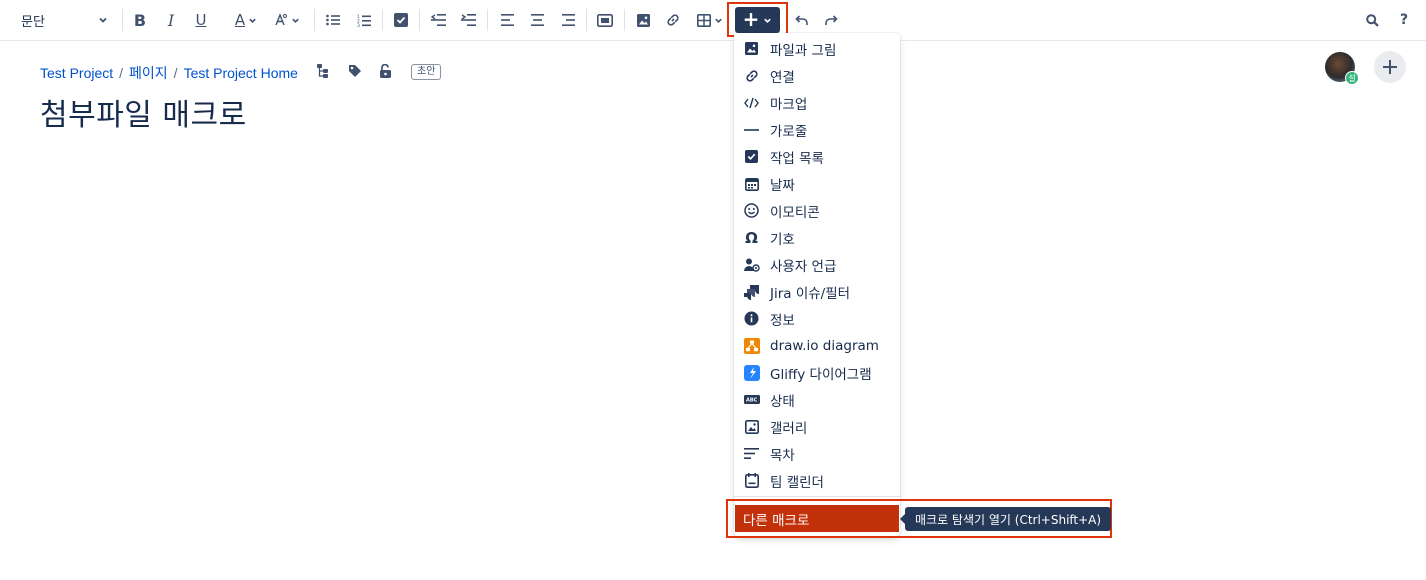  I want to click on underline-button: U, so click(201, 20).